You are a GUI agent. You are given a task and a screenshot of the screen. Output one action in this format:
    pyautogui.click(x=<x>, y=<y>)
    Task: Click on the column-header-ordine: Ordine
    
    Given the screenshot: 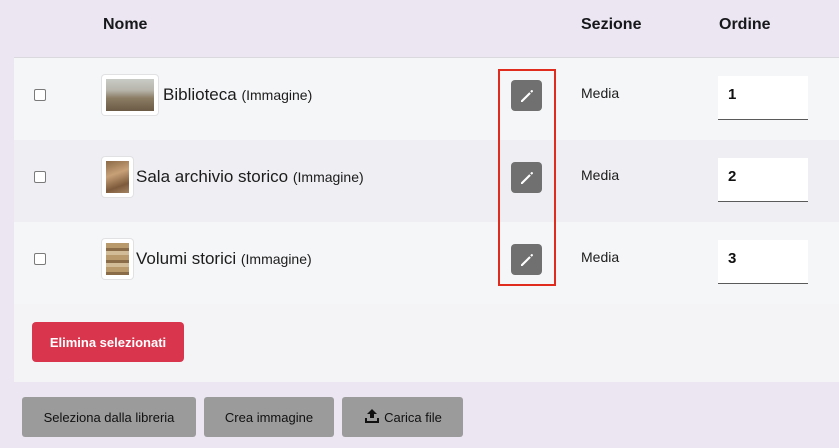 What is the action you would take?
    pyautogui.click(x=745, y=24)
    